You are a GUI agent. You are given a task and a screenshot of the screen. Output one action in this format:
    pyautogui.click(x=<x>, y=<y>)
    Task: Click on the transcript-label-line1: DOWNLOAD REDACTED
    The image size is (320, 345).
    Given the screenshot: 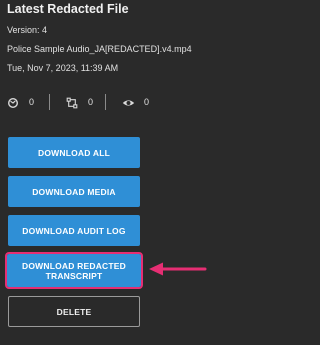 What is the action you would take?
    pyautogui.click(x=74, y=265)
    